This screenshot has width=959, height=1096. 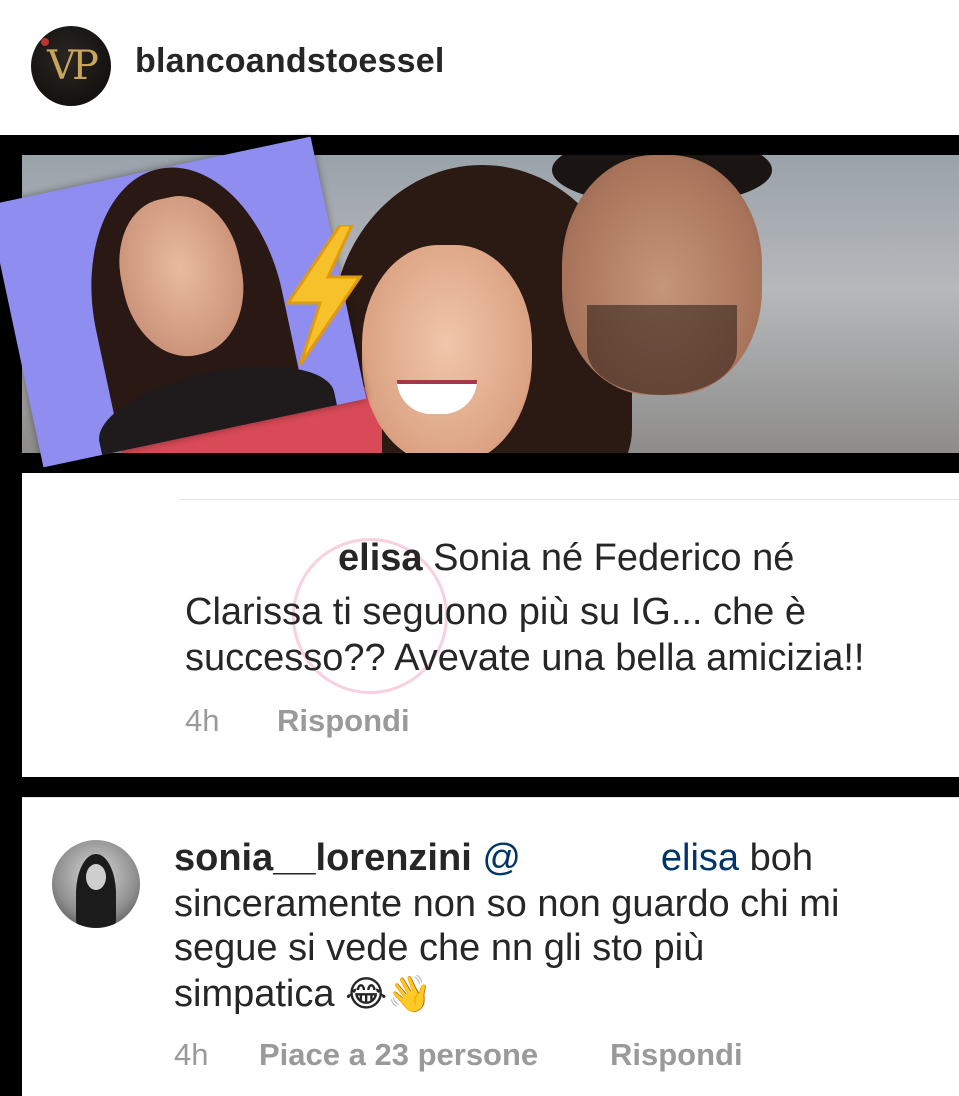 What do you see at coordinates (507, 904) in the screenshot?
I see `comment-2-line-2: sinceramente non so non guardo chi mi` at bounding box center [507, 904].